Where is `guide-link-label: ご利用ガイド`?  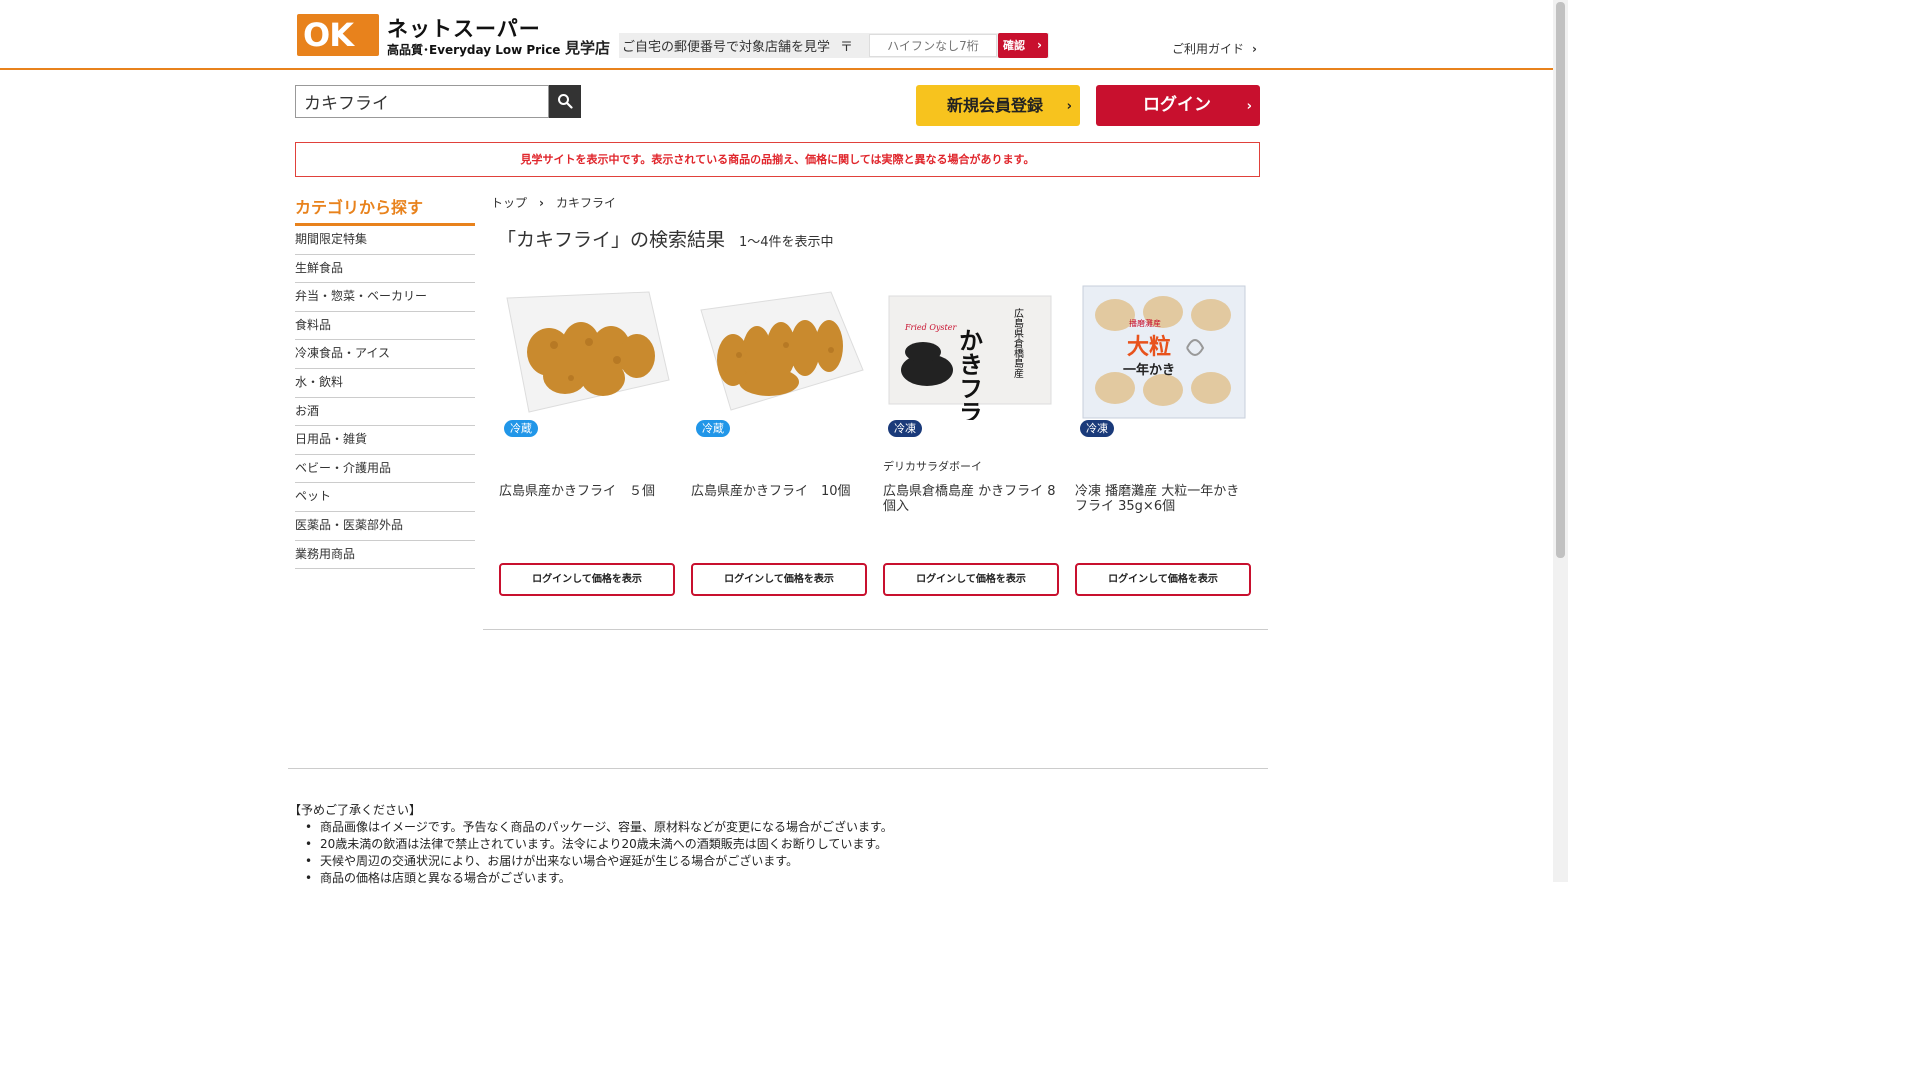 guide-link-label: ご利用ガイド is located at coordinates (1208, 49).